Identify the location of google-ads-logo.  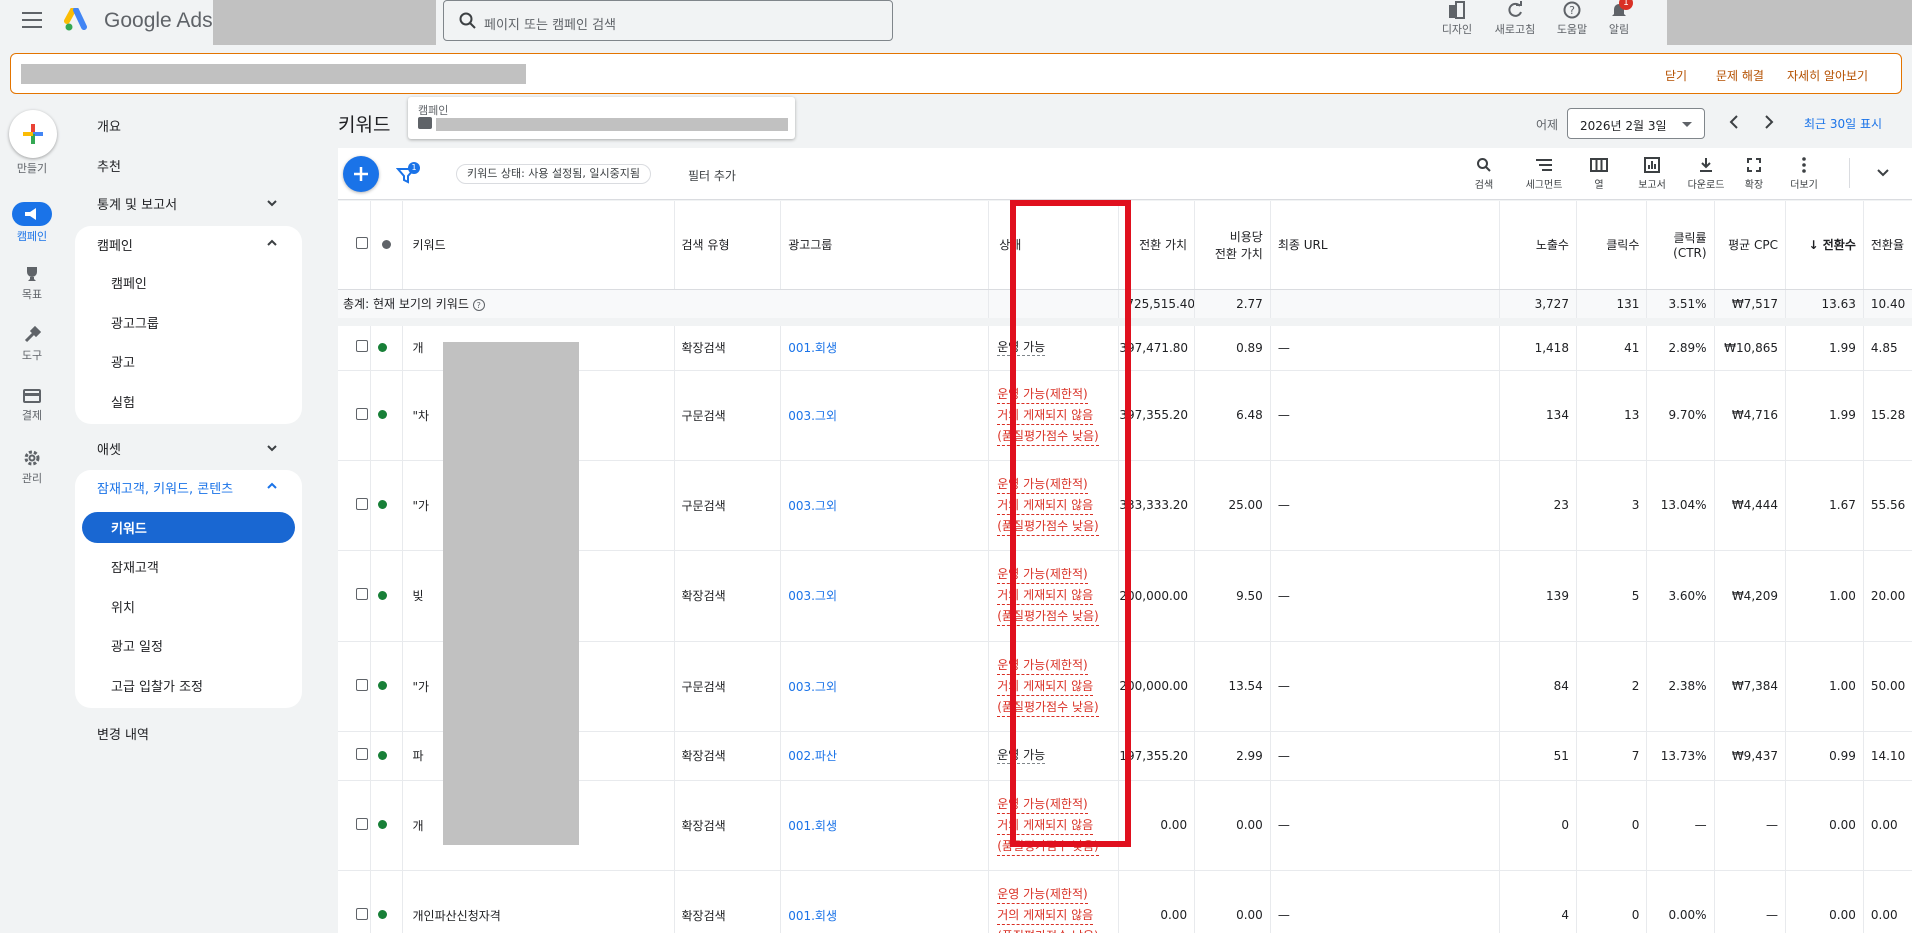
(77, 20).